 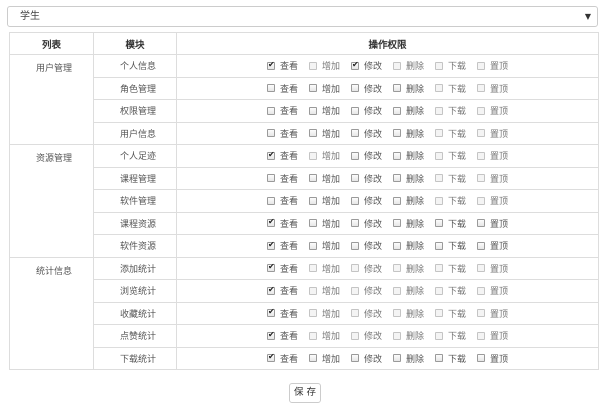 What do you see at coordinates (302, 16) in the screenshot?
I see `role-select: 学生 ▼` at bounding box center [302, 16].